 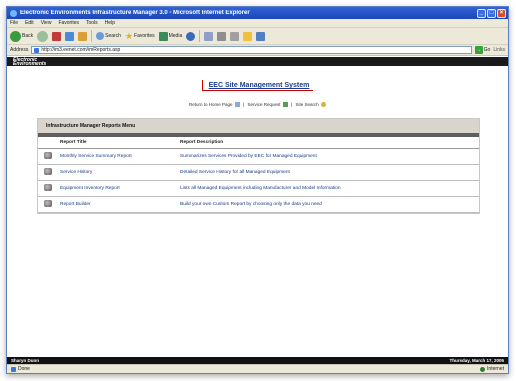 I want to click on address-label: Address, so click(x=19, y=50).